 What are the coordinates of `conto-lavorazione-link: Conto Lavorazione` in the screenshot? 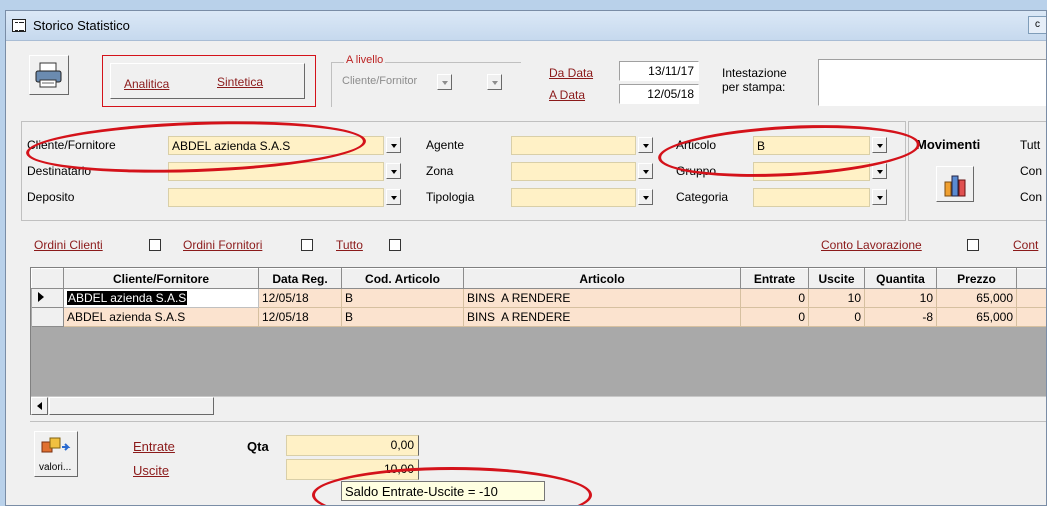 It's located at (871, 245).